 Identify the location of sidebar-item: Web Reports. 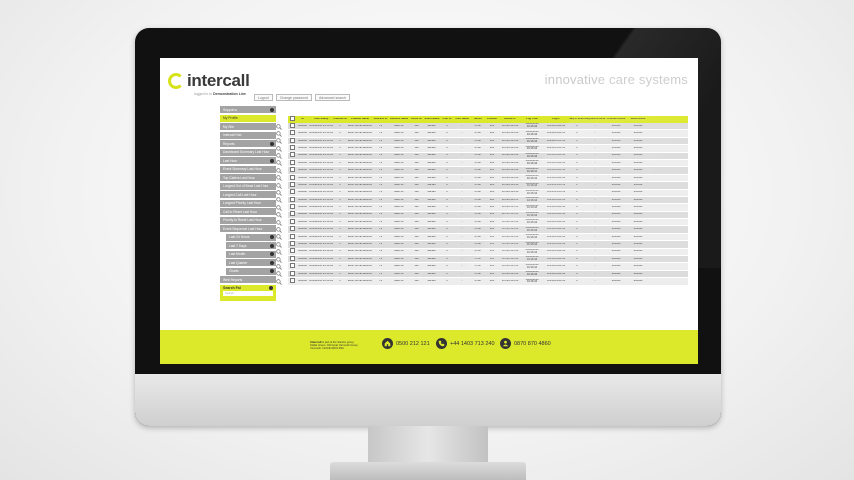
(248, 279).